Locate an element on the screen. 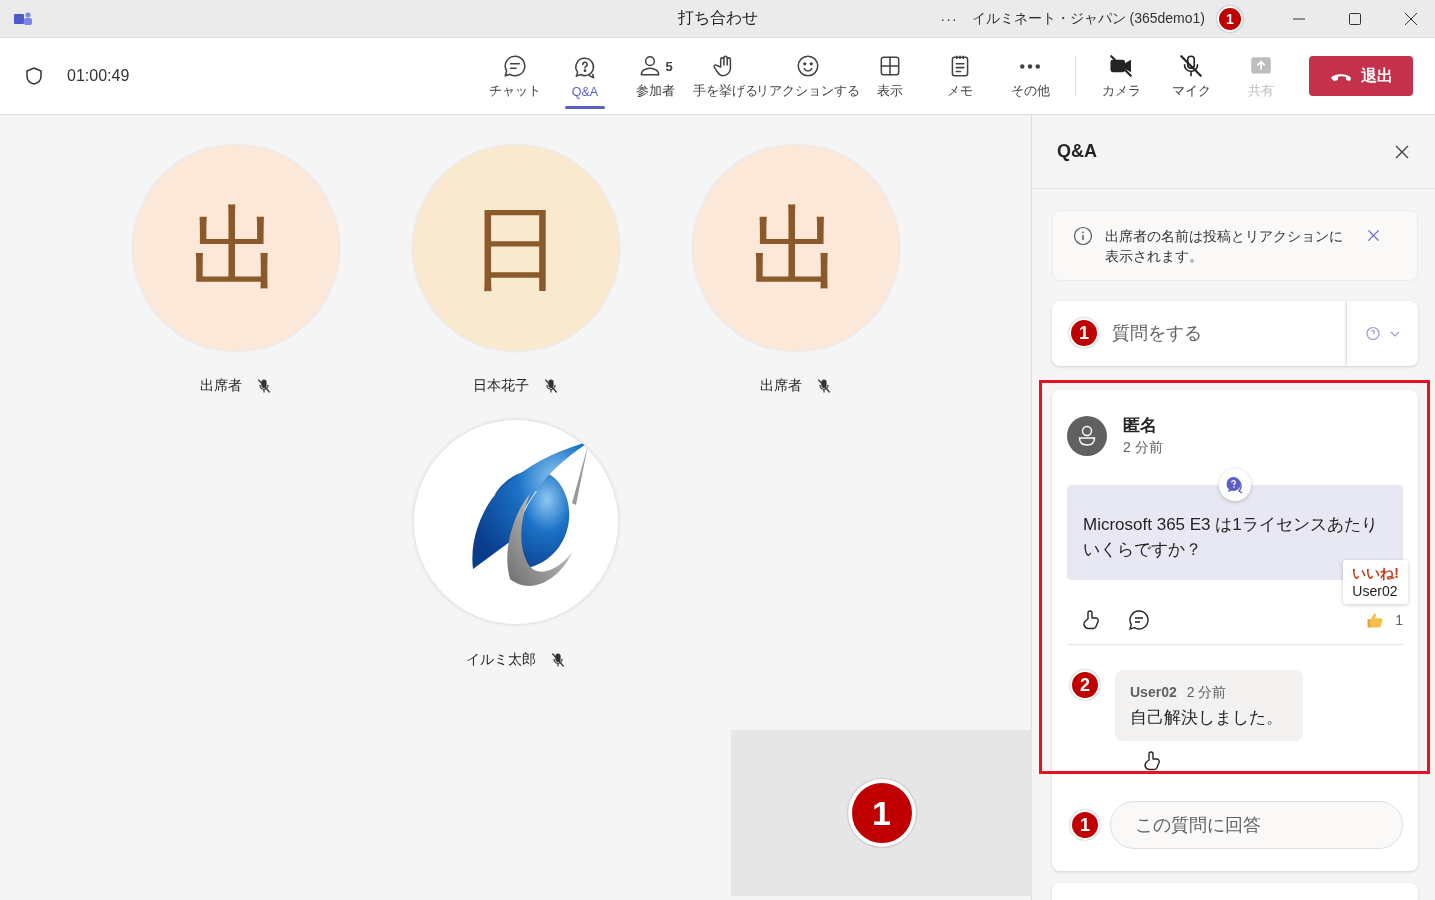 The image size is (1435, 900). reply-time: 2 分前 is located at coordinates (1206, 693).